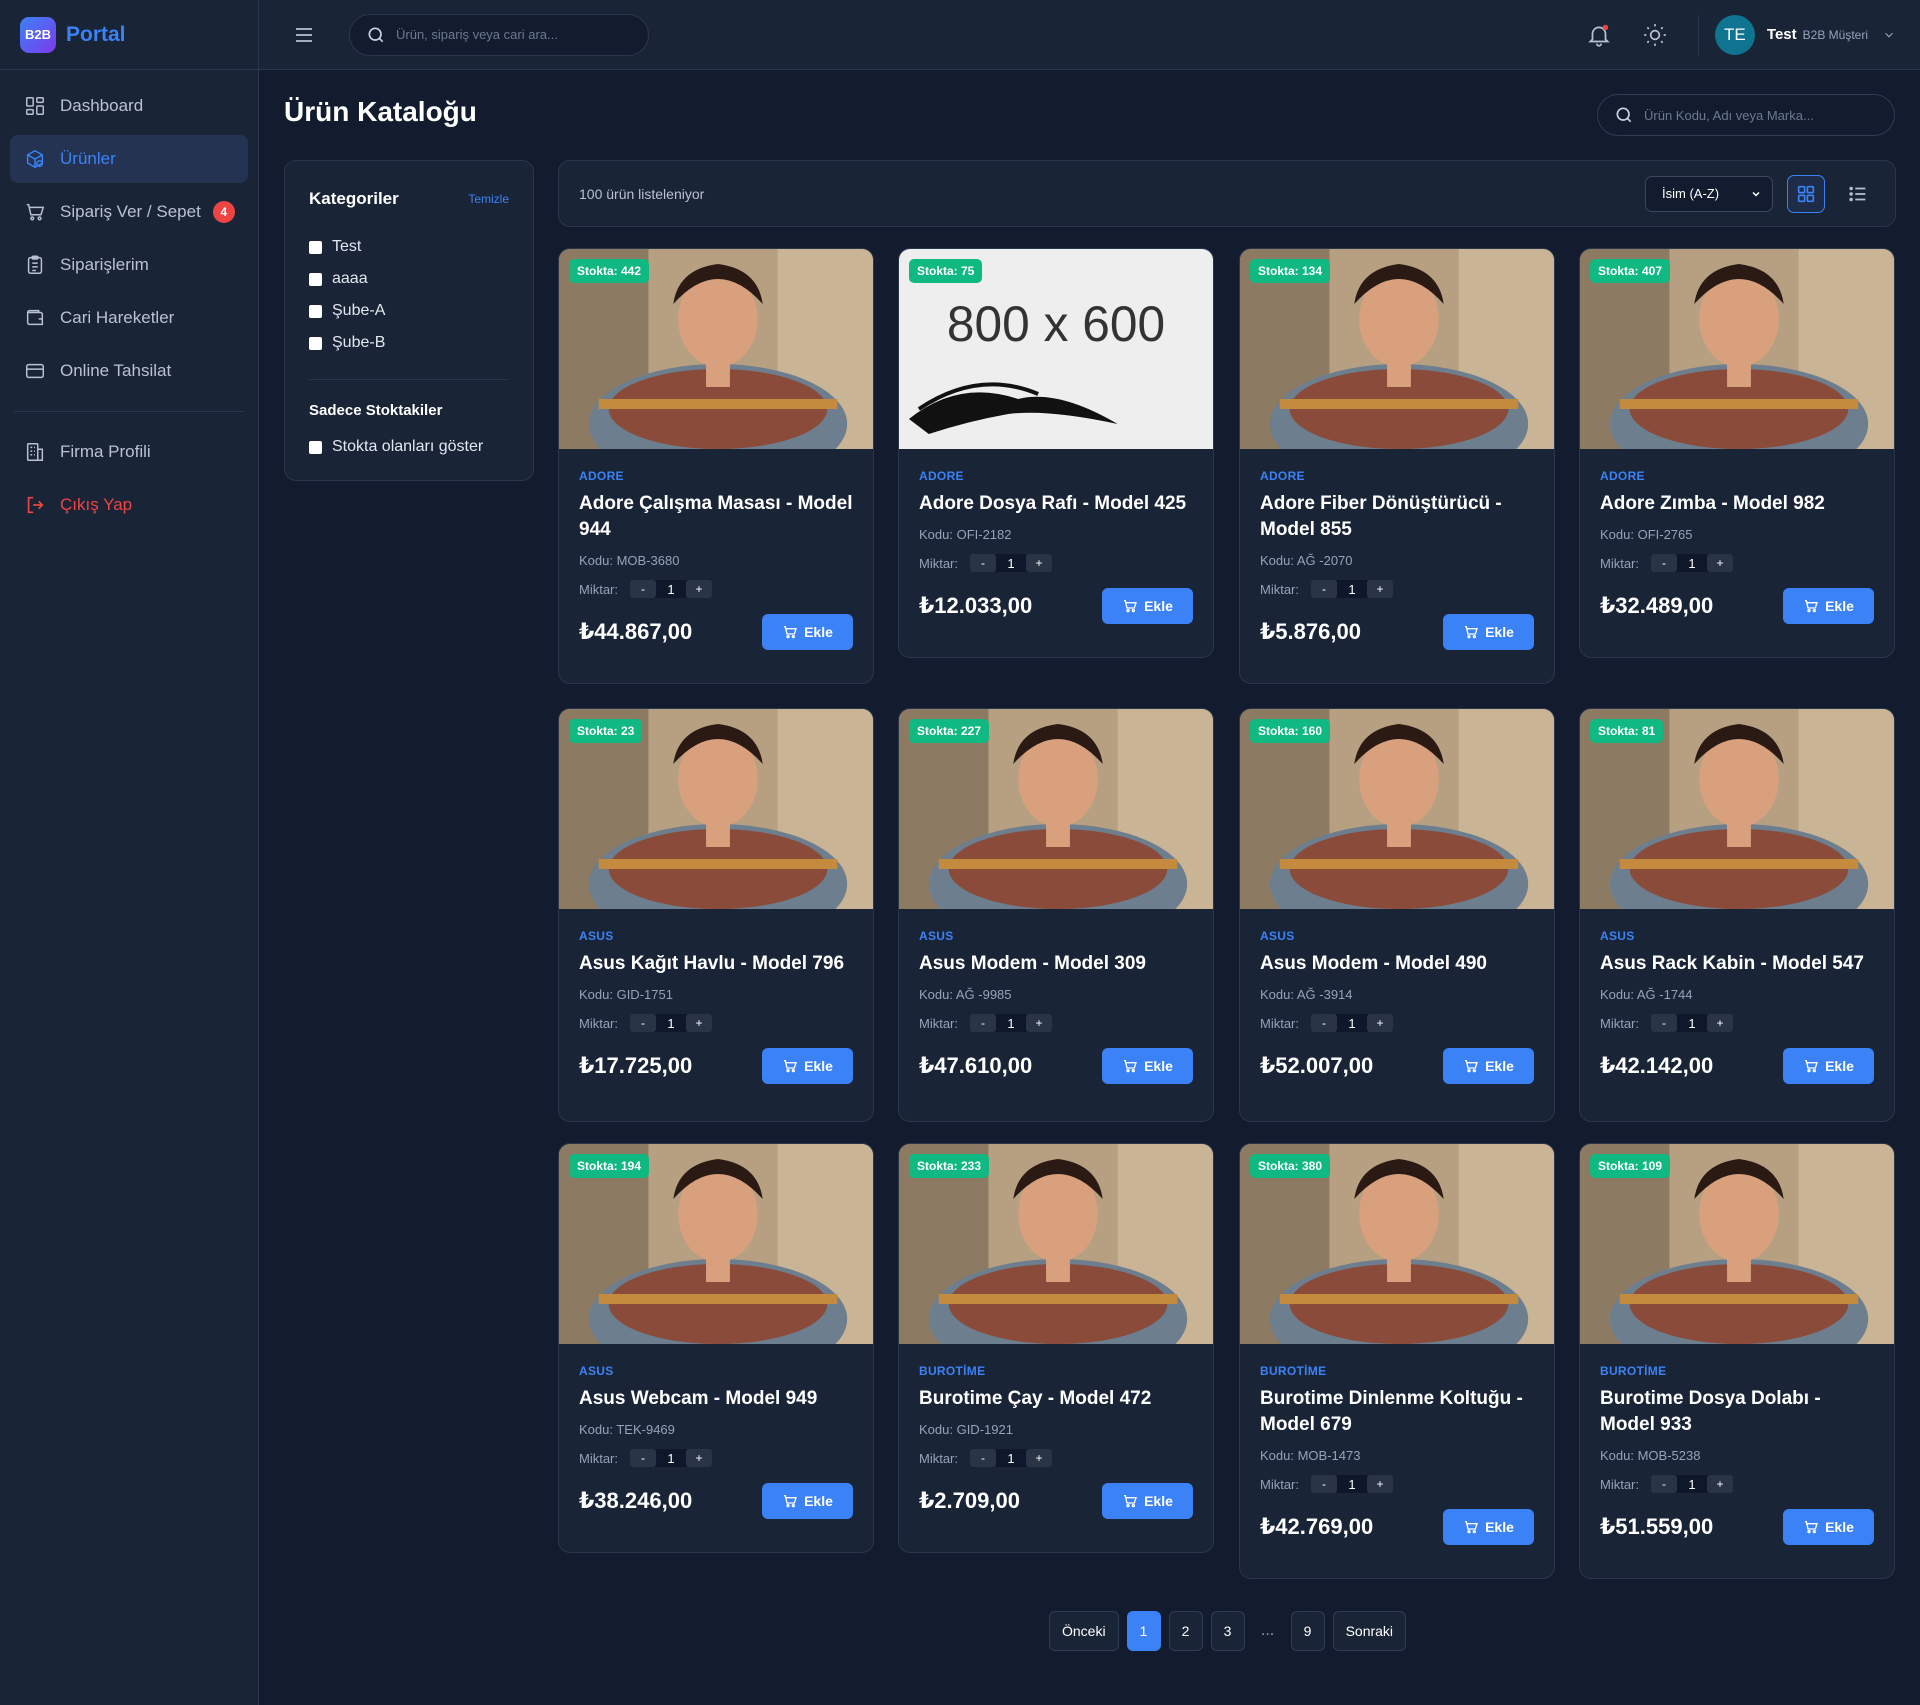 The width and height of the screenshot is (1920, 1705). I want to click on product-name: Burotime Dinlenme Koltuğu - Model 679, so click(1397, 1412).